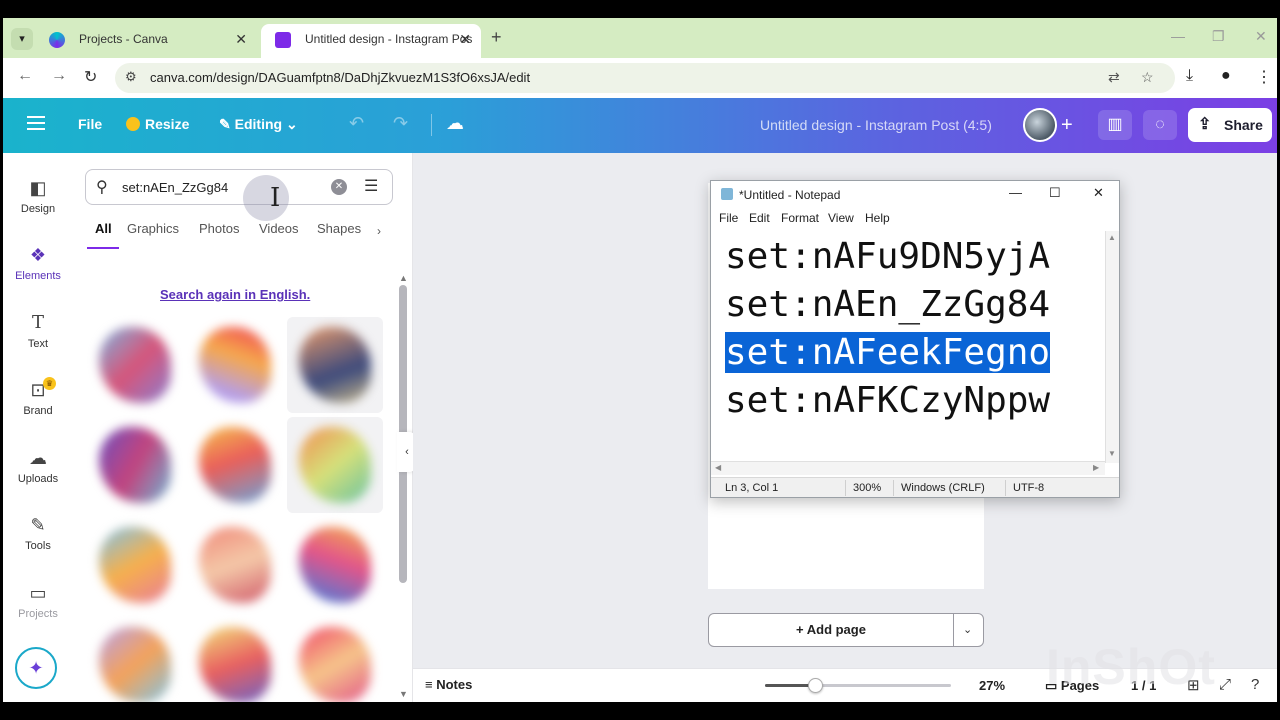 The width and height of the screenshot is (1280, 720). I want to click on insights-chart-icon: ▥, so click(1115, 125).